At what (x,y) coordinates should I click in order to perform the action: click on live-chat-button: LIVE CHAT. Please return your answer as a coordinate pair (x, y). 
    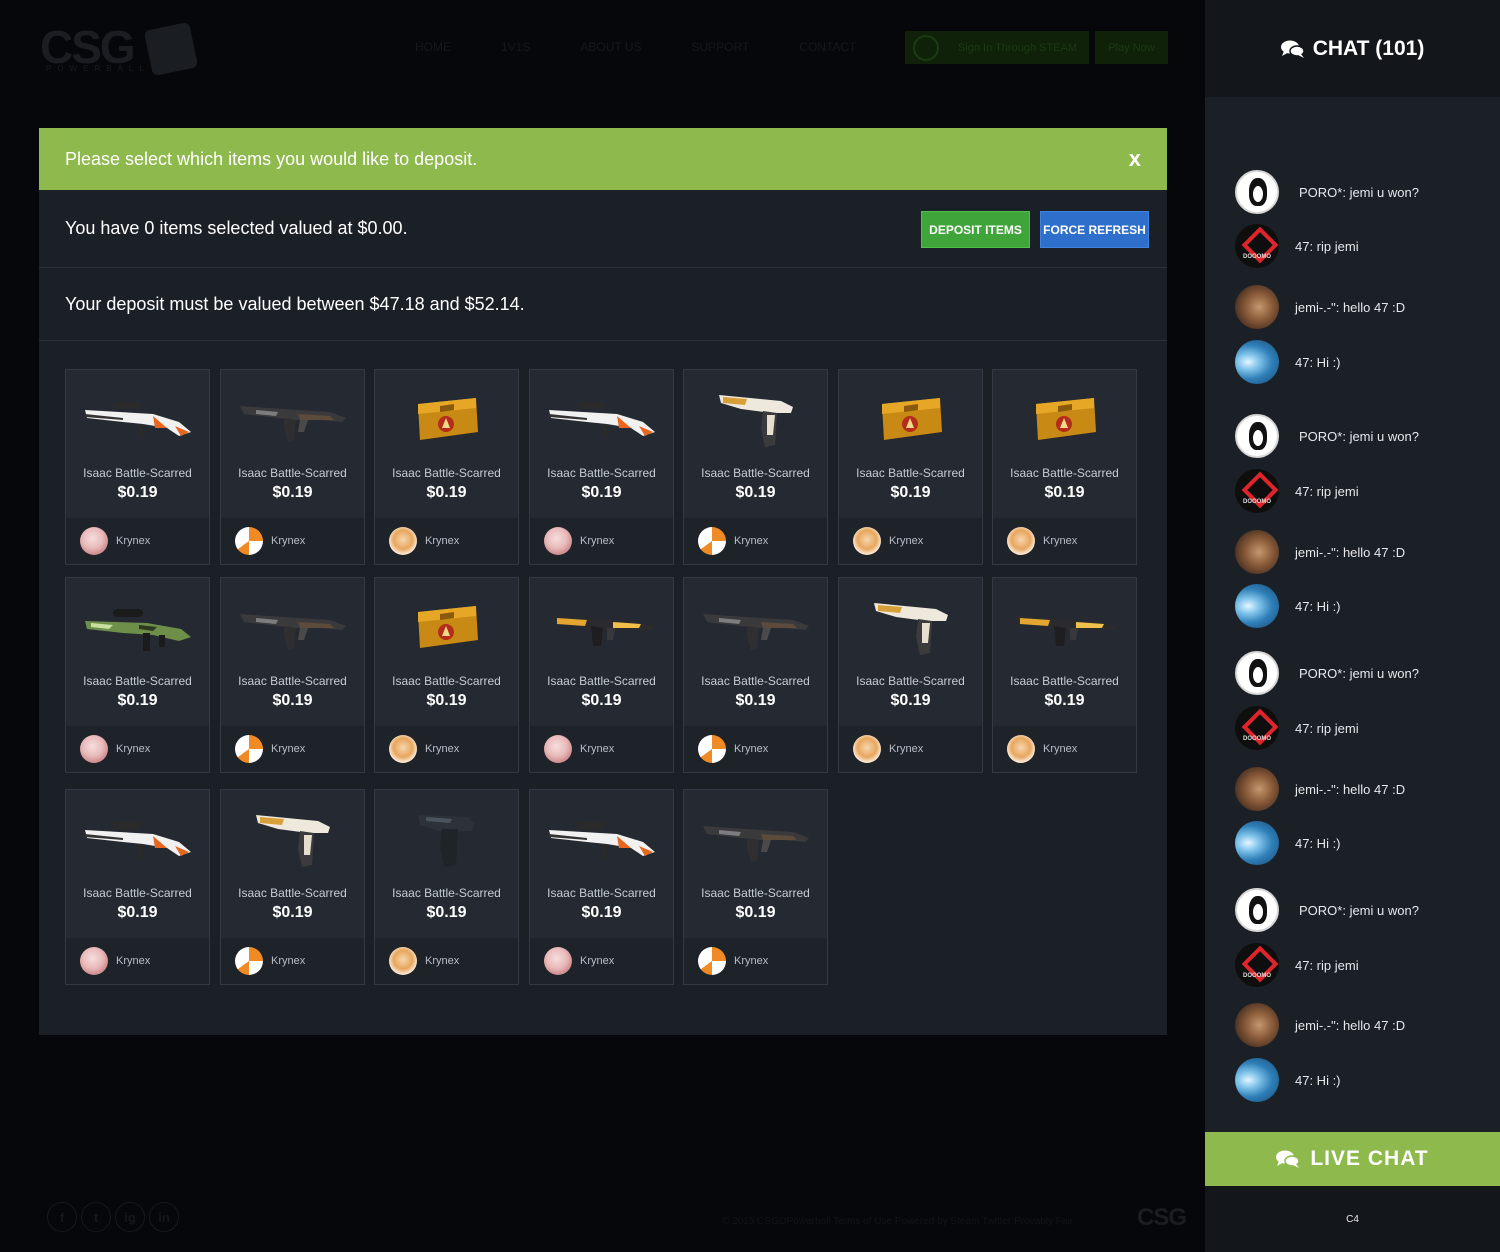
    Looking at the image, I should click on (1352, 1159).